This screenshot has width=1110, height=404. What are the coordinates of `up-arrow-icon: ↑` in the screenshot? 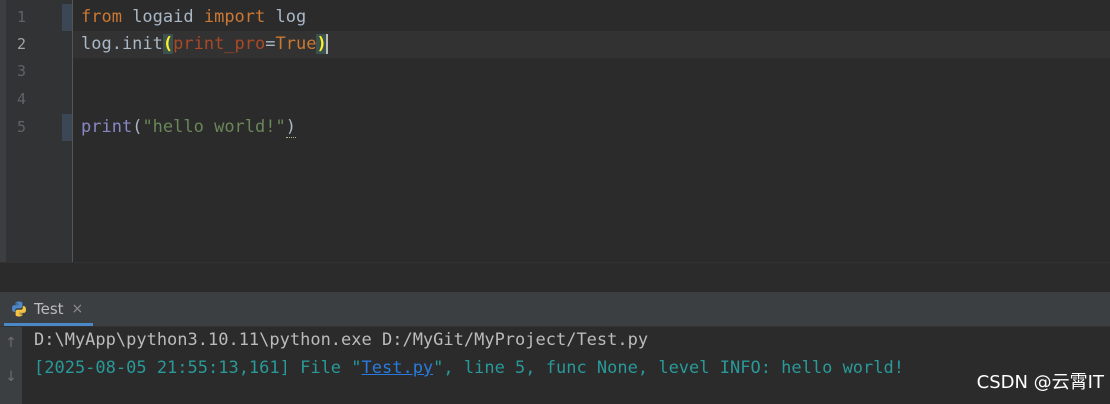 It's located at (11, 343).